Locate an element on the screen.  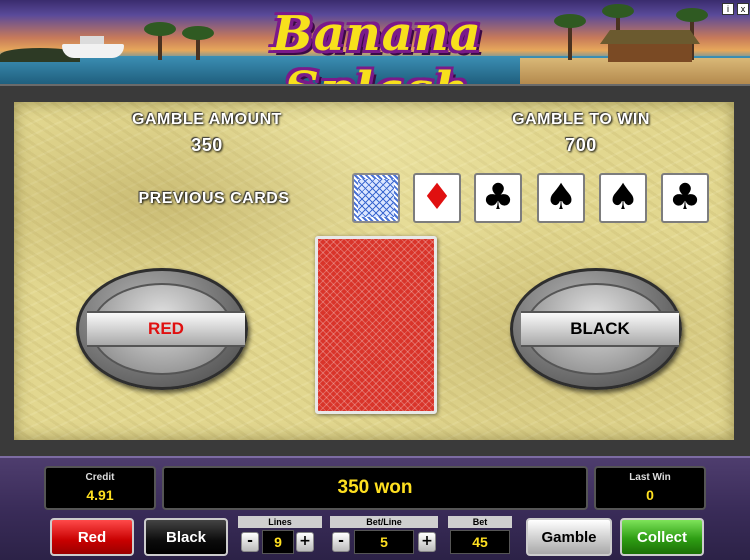
red-button: Red is located at coordinates (92, 537).